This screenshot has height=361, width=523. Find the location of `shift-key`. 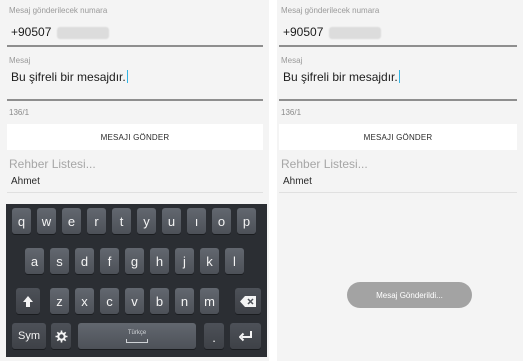

shift-key is located at coordinates (28, 301).